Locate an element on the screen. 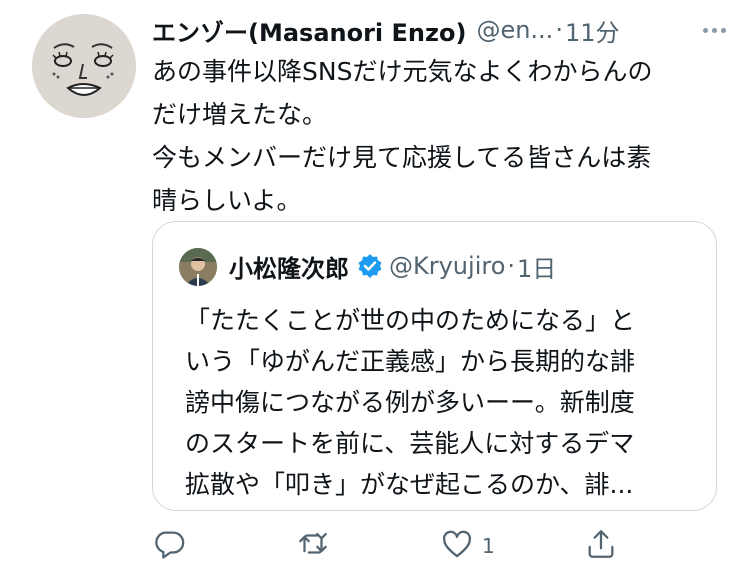  quoted-author-name: 小松隆次郎 is located at coordinates (289, 266).